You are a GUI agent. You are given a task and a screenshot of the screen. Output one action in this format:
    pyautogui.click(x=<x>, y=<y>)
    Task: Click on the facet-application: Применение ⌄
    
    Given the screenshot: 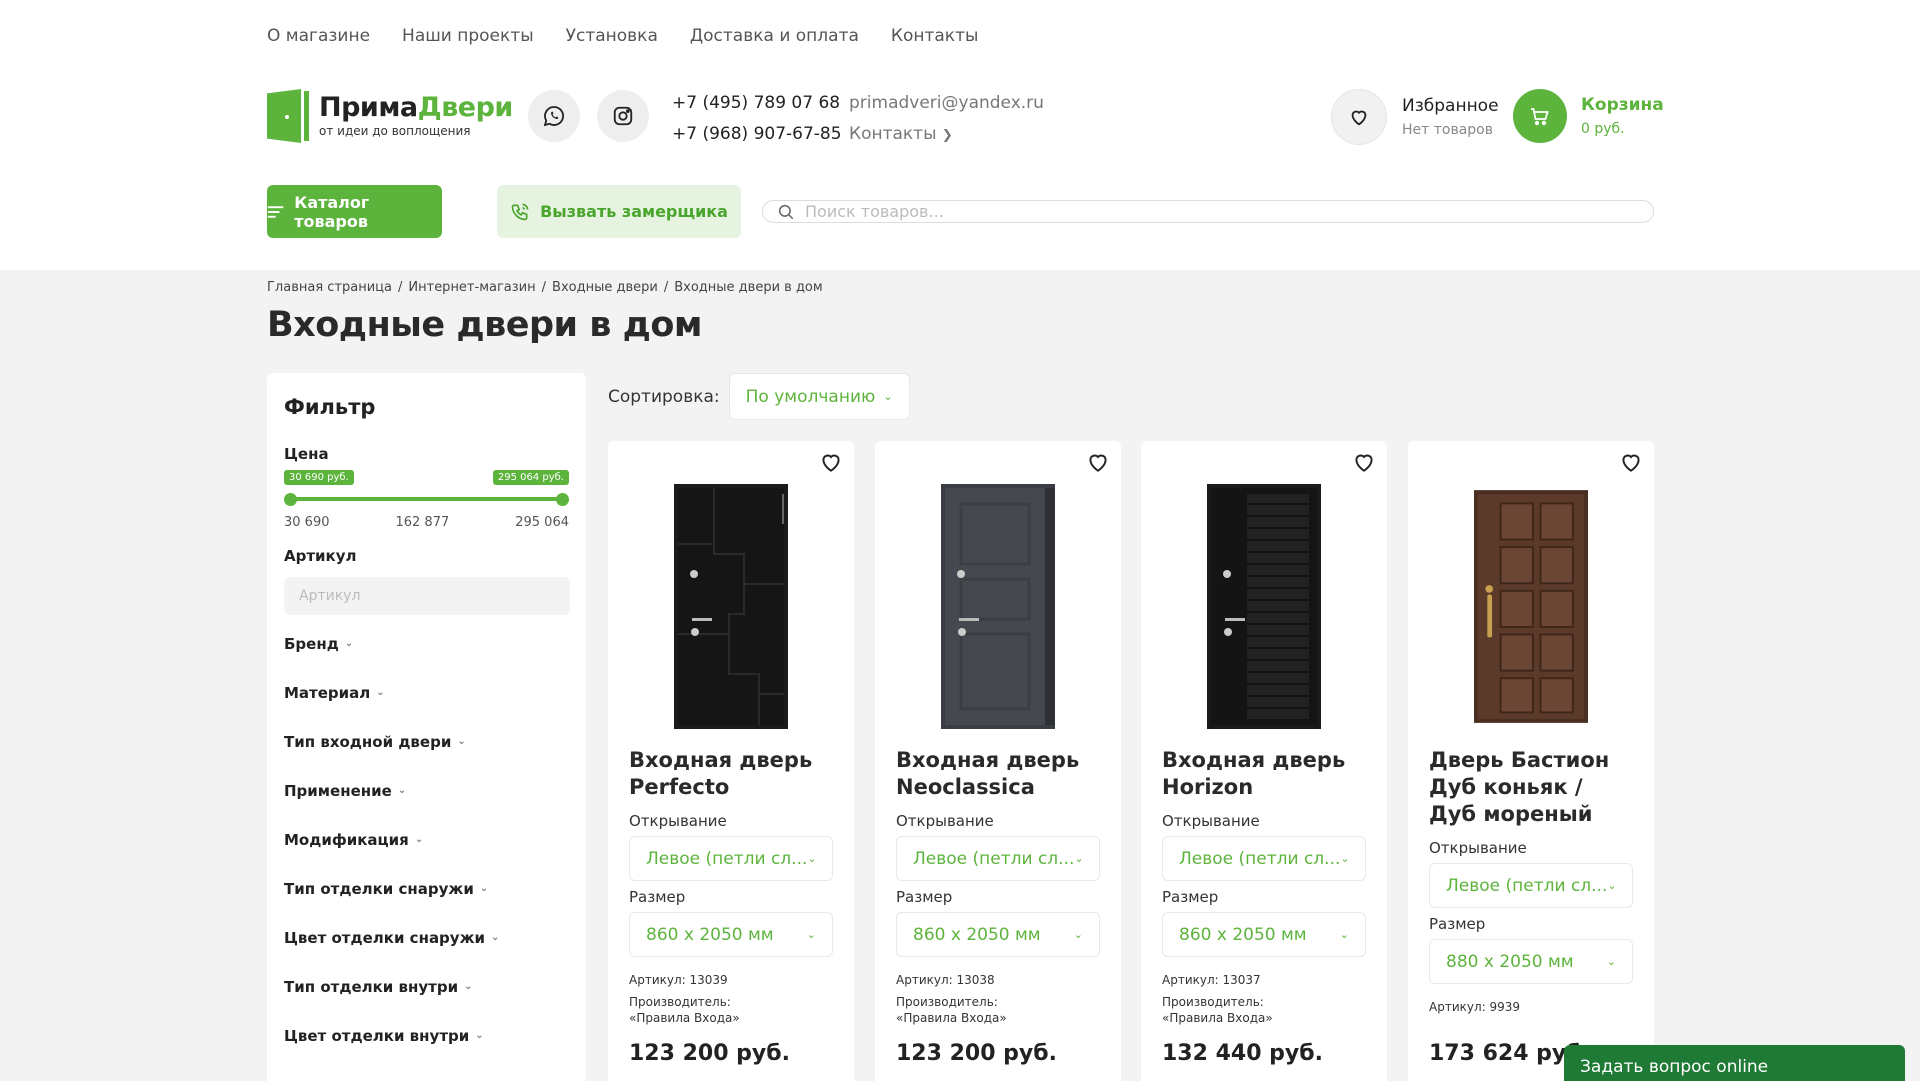 What is the action you would take?
    pyautogui.click(x=426, y=790)
    